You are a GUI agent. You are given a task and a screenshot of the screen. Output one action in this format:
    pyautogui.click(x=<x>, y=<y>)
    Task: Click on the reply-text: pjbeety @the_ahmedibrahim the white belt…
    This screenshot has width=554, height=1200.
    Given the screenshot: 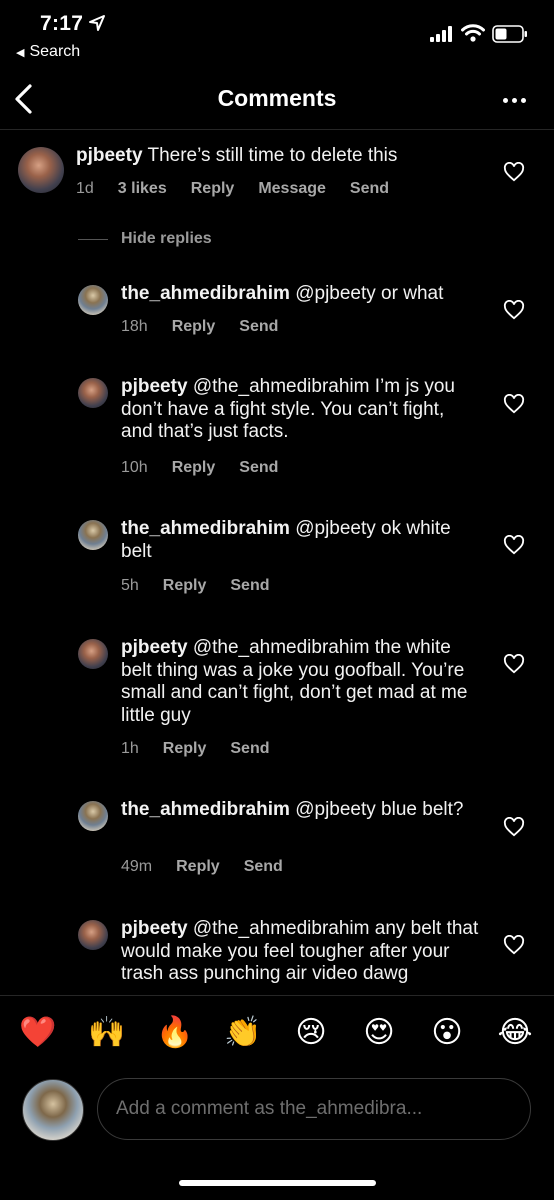 What is the action you would take?
    pyautogui.click(x=301, y=682)
    